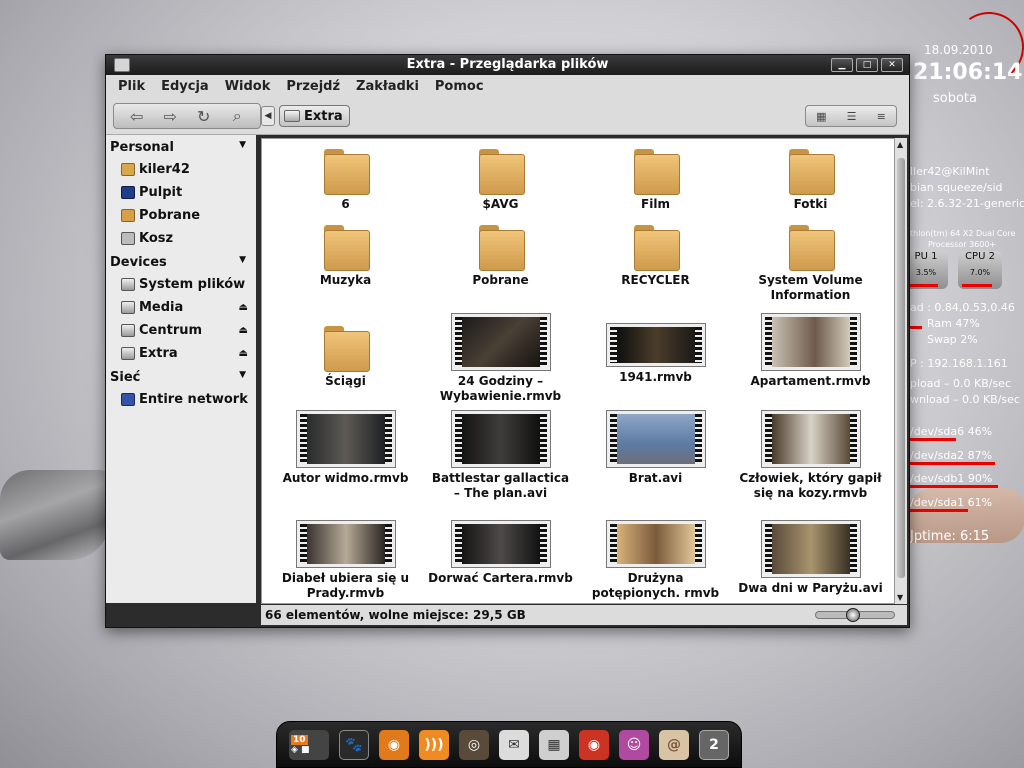  Describe the element at coordinates (181, 376) in the screenshot. I see `sidebar-header-network: Sieć ▼` at that location.